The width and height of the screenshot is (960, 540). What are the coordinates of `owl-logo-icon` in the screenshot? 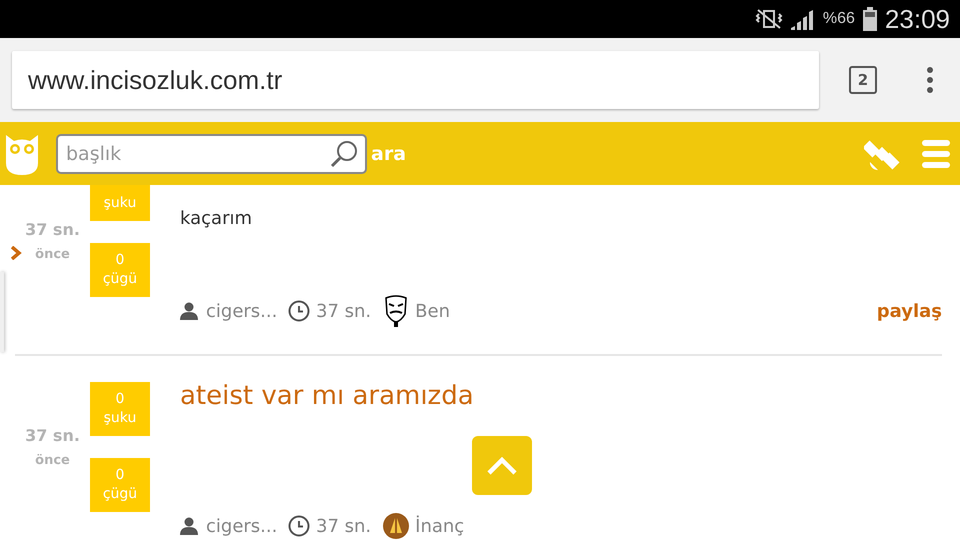 It's located at (22, 153).